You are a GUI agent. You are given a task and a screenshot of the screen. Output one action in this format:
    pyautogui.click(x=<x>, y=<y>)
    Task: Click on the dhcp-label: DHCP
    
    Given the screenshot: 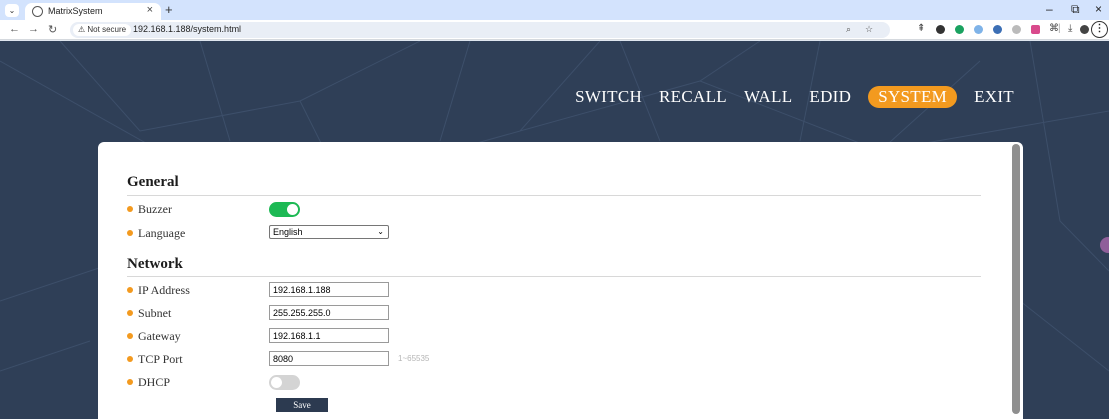 What is the action you would take?
    pyautogui.click(x=154, y=382)
    